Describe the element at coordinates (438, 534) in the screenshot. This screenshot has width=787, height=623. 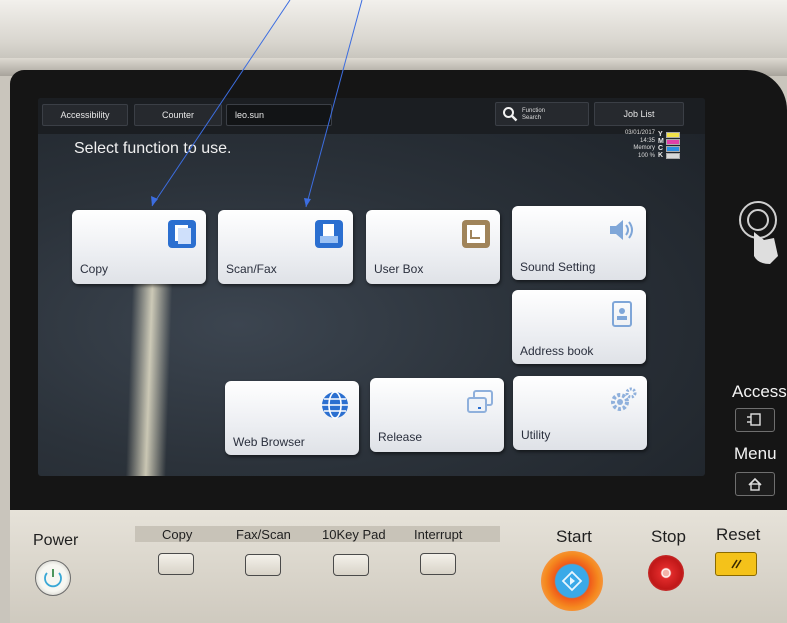
I see `interrupt-label: Interrupt` at that location.